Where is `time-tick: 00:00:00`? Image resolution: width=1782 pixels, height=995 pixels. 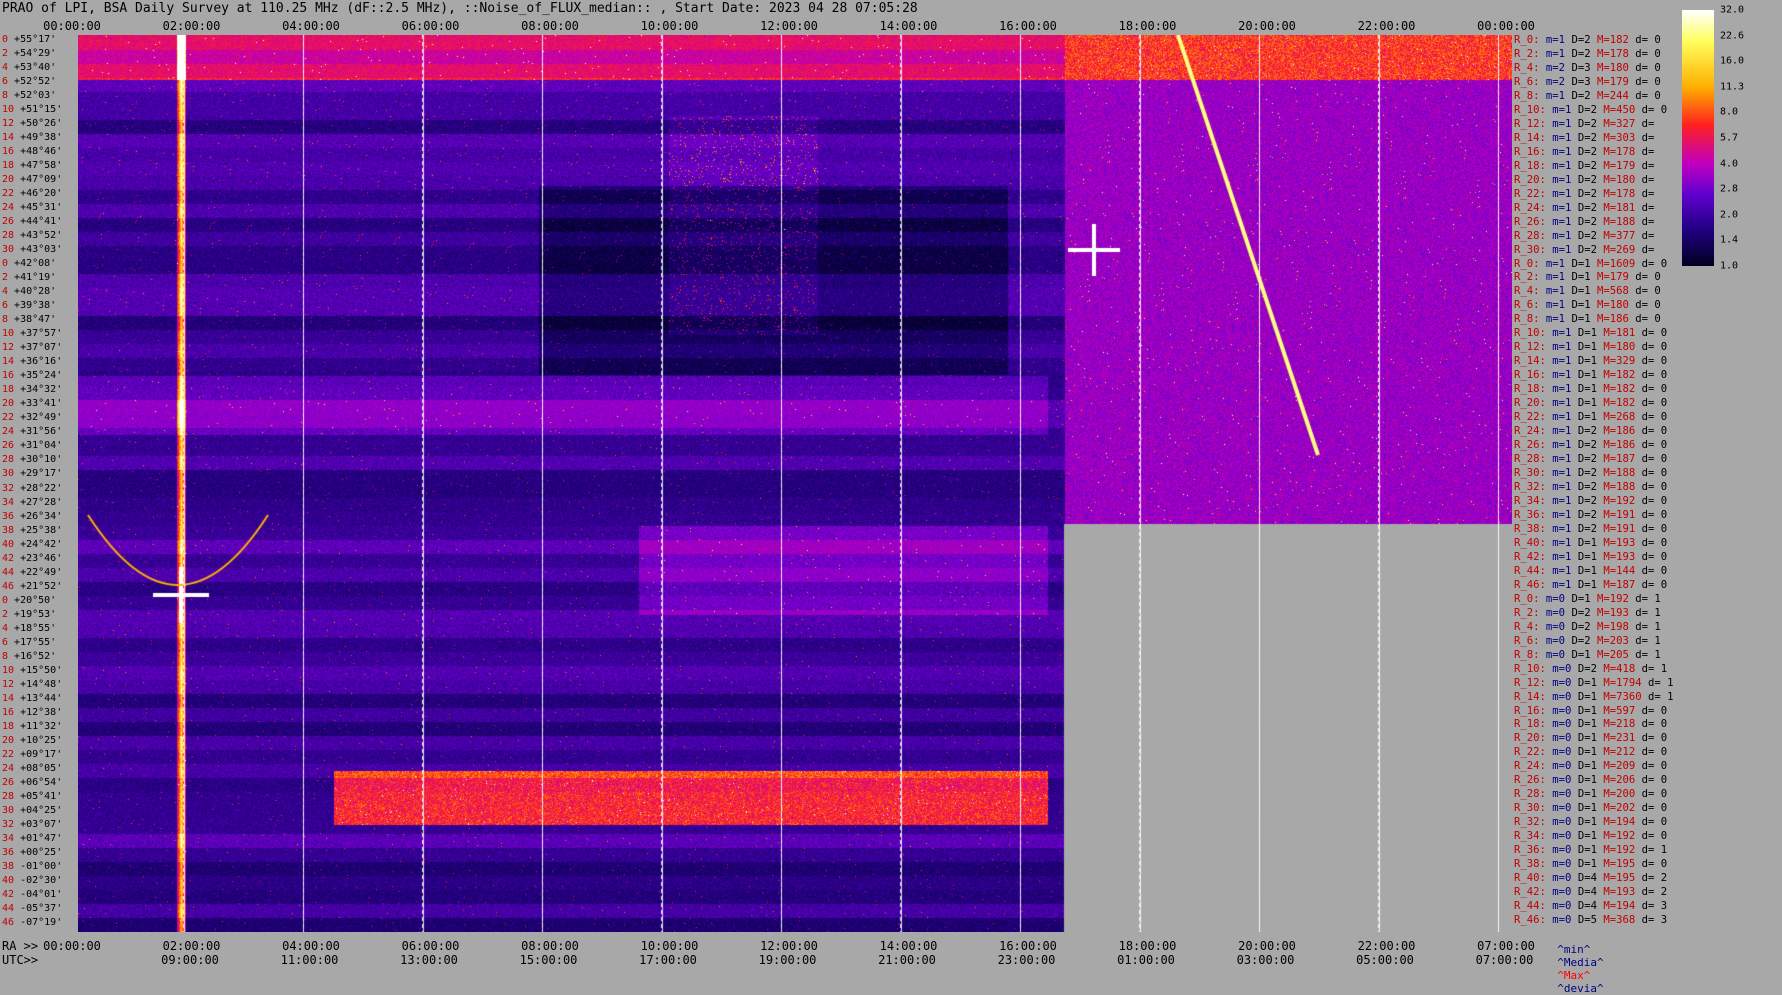 time-tick: 00:00:00 is located at coordinates (1506, 26).